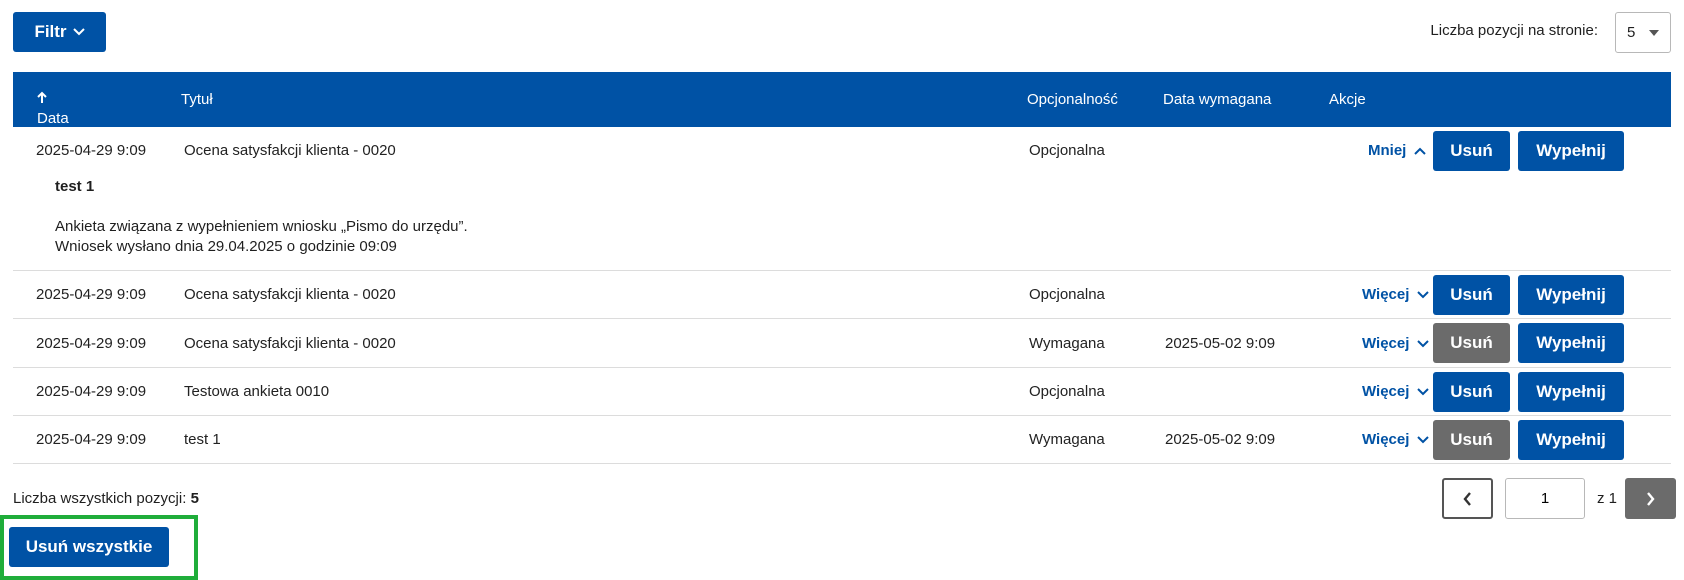 The height and width of the screenshot is (580, 1684). I want to click on prev-page-button, so click(1467, 498).